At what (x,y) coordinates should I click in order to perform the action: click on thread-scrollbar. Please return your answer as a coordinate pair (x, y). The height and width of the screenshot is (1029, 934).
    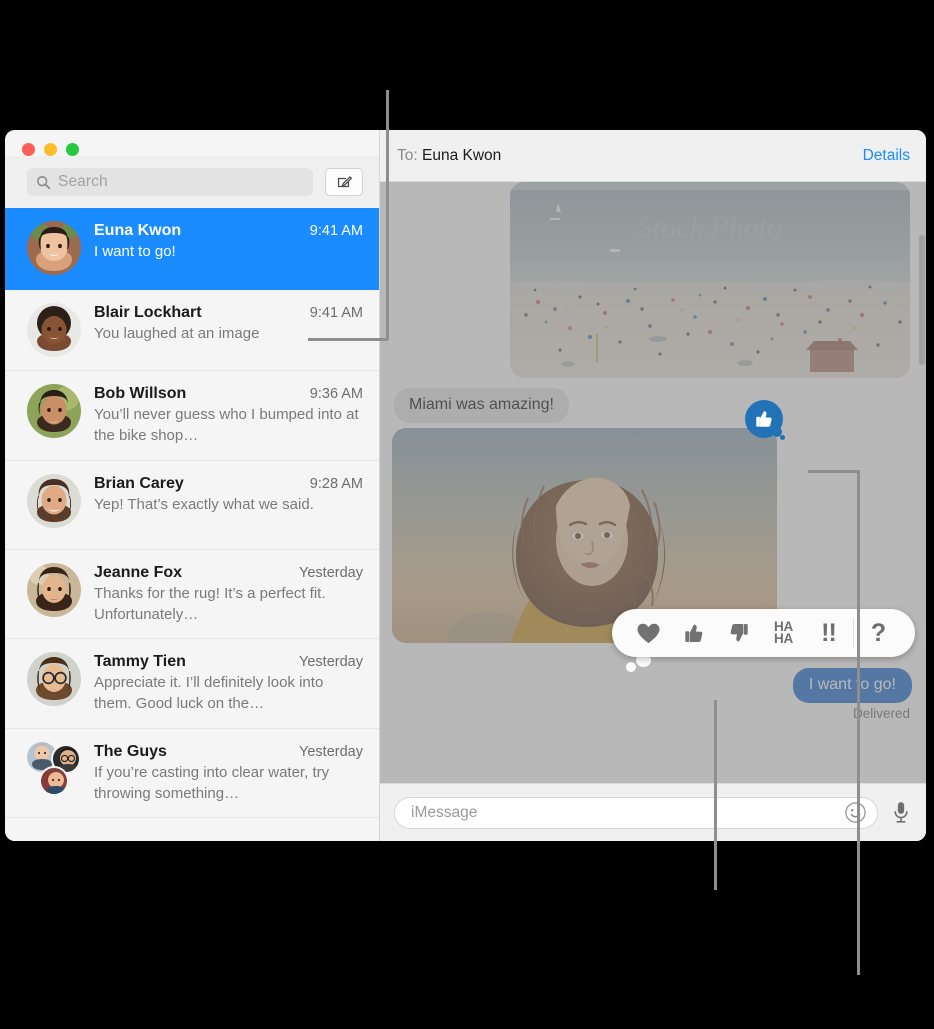
    Looking at the image, I should click on (922, 300).